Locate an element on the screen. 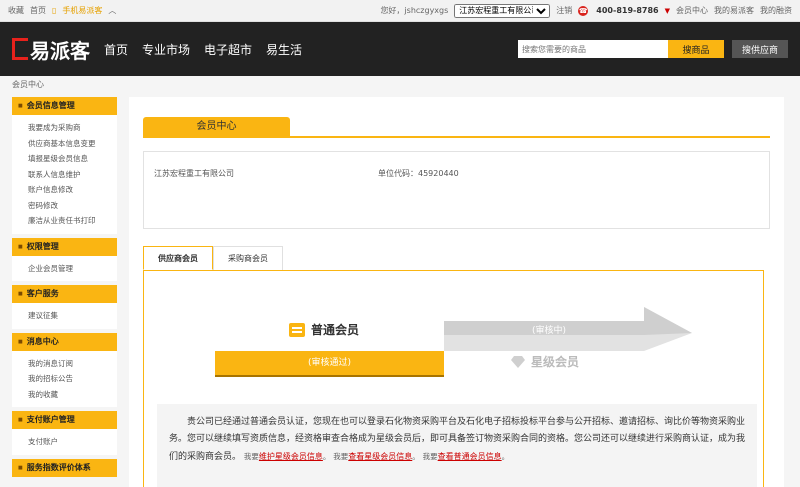  sidebar-group-permissions: 权限管理 企业会员管理 is located at coordinates (64, 259).